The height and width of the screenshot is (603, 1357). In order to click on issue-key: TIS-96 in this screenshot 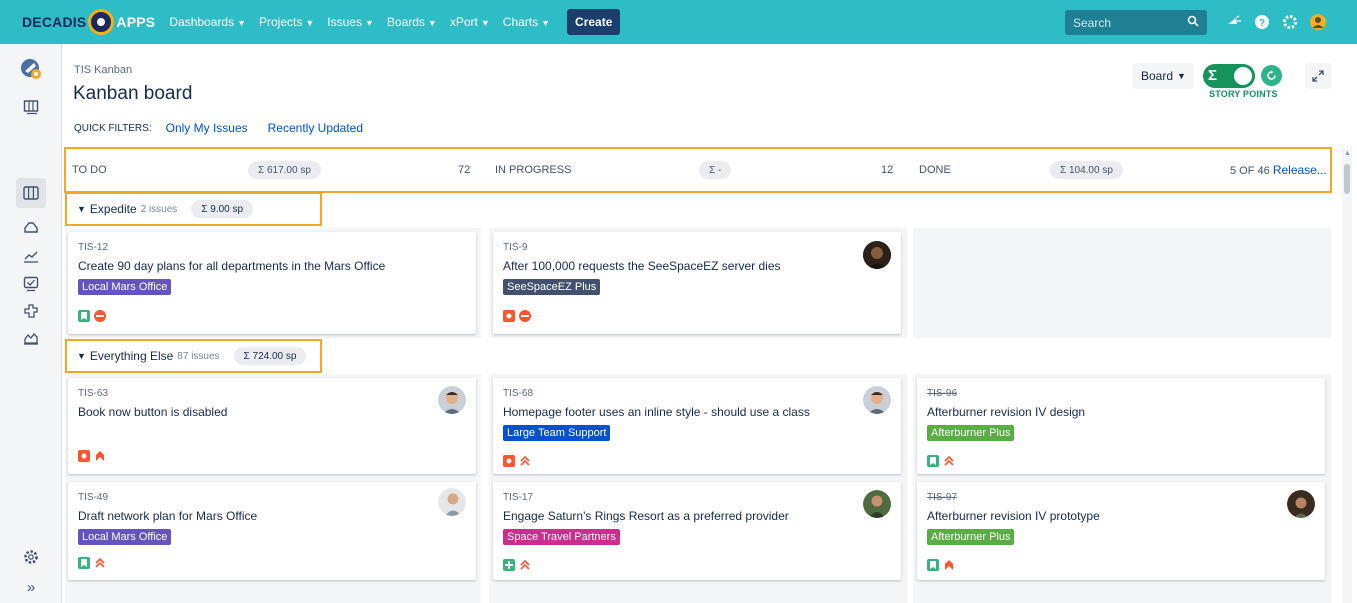, I will do `click(1121, 393)`.